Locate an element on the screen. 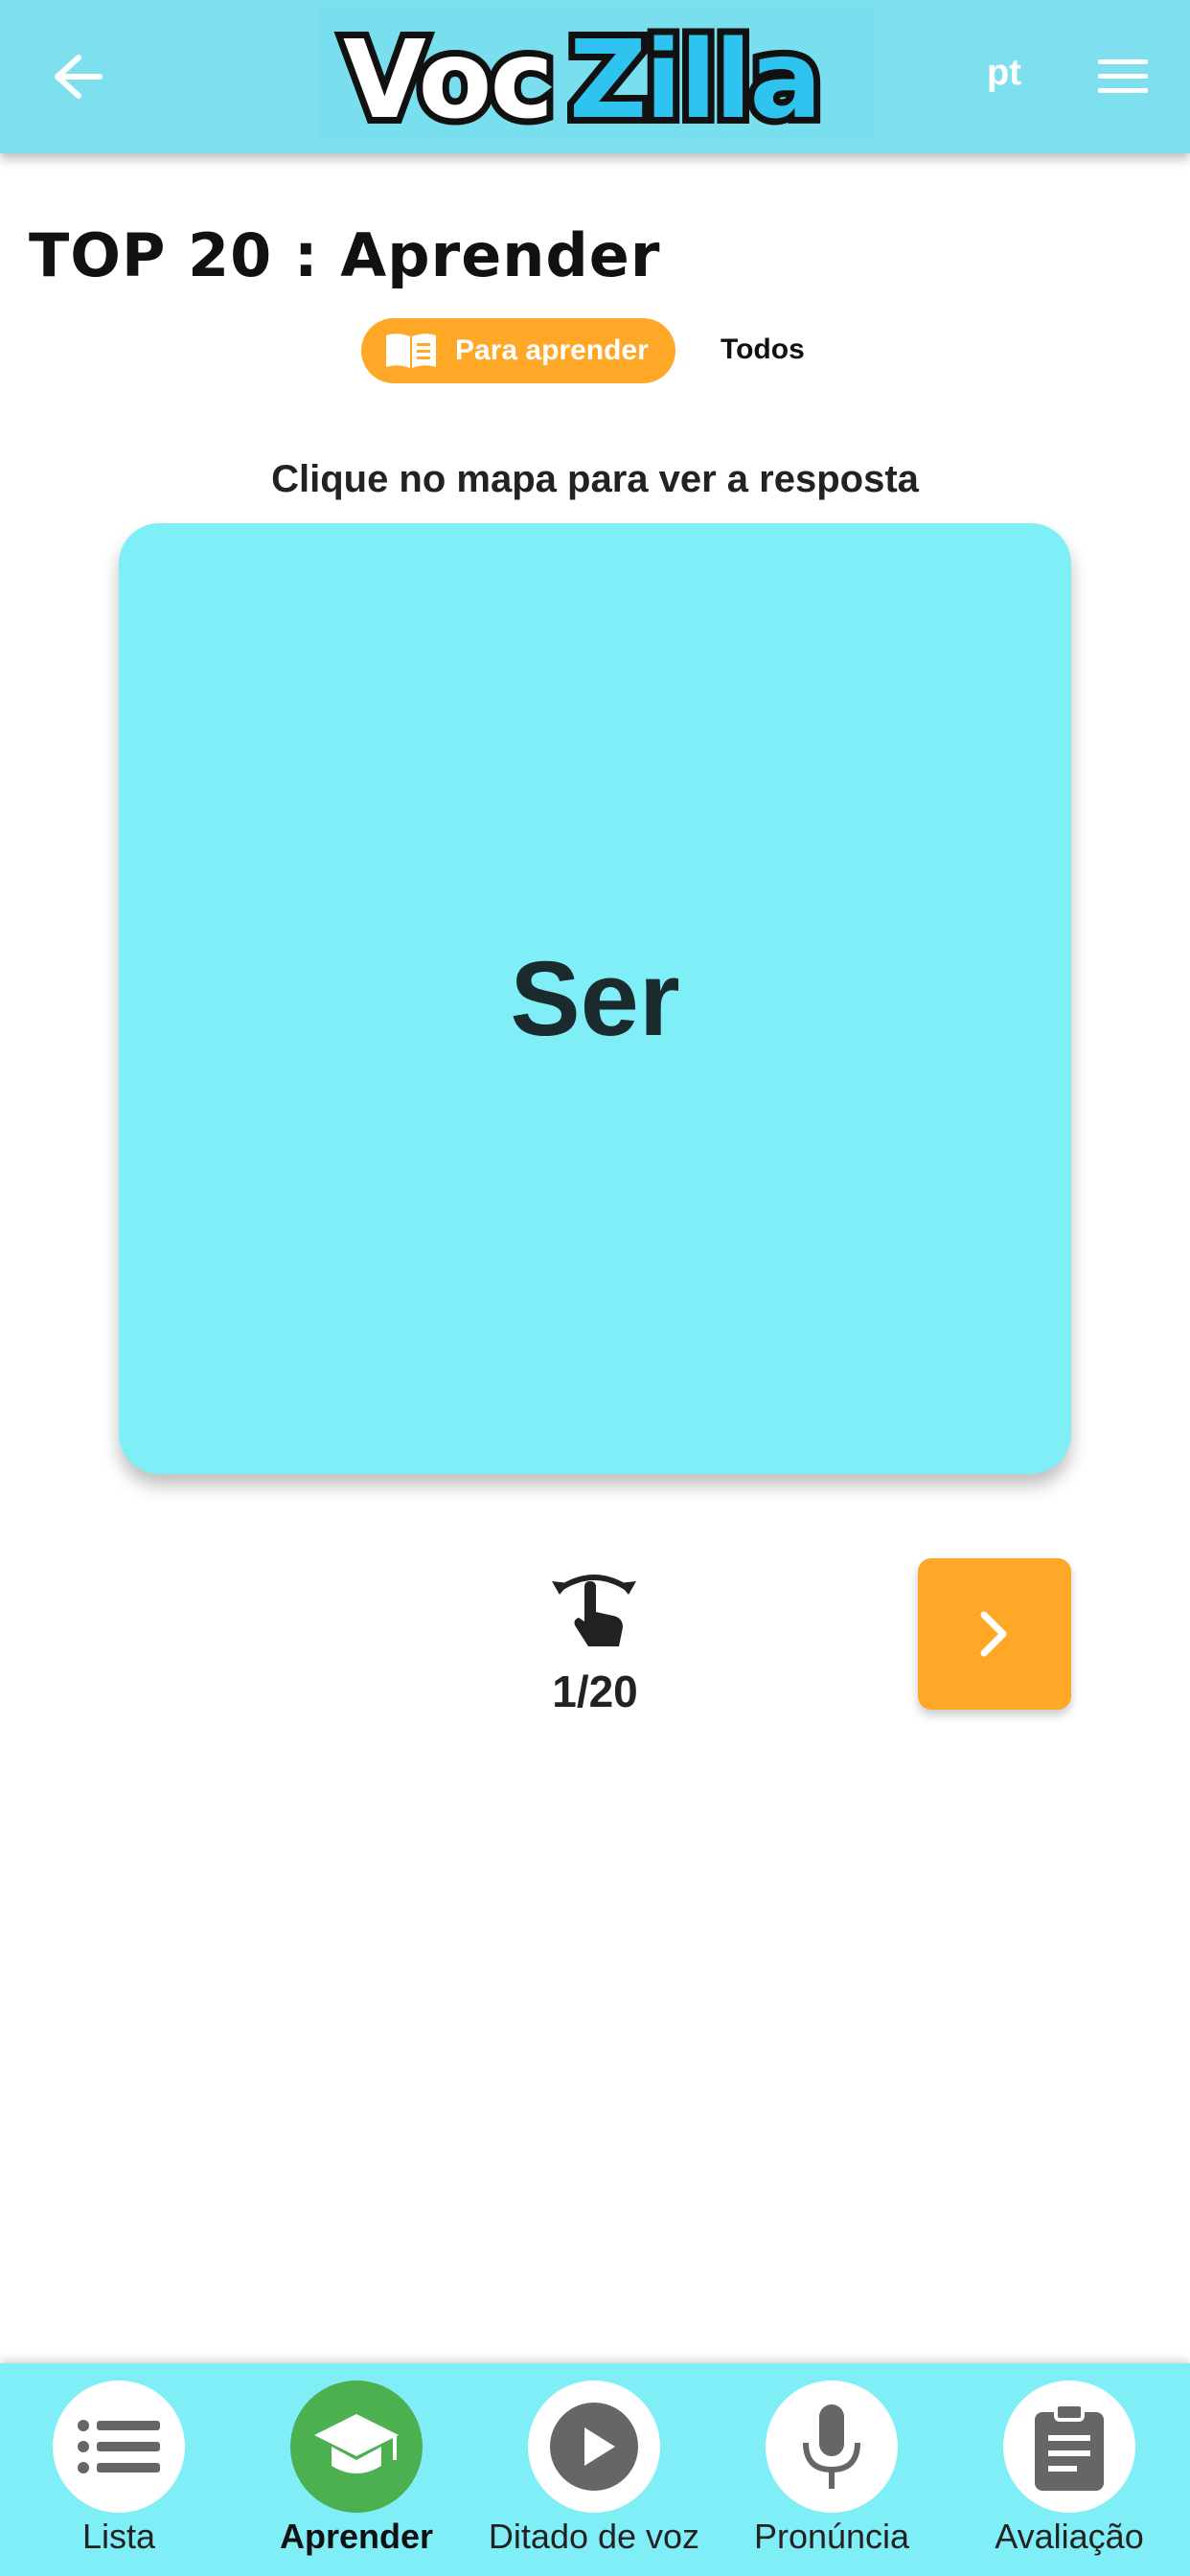 This screenshot has height=2576, width=1190. nav-label: Aprender is located at coordinates (357, 2536).